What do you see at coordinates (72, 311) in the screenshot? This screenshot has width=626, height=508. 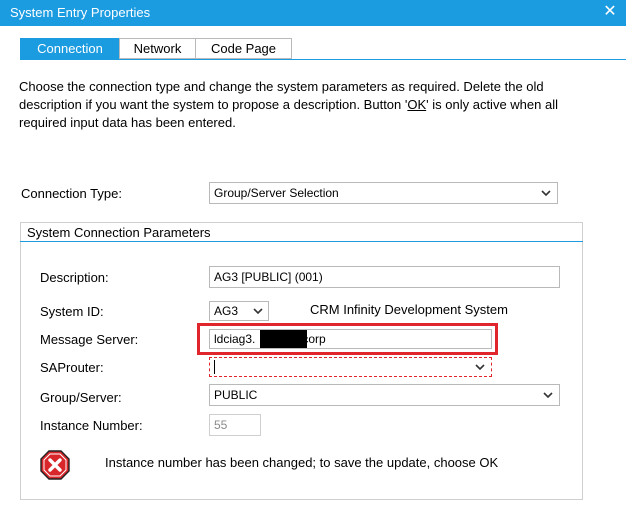 I see `system-id-label: System ID:` at bounding box center [72, 311].